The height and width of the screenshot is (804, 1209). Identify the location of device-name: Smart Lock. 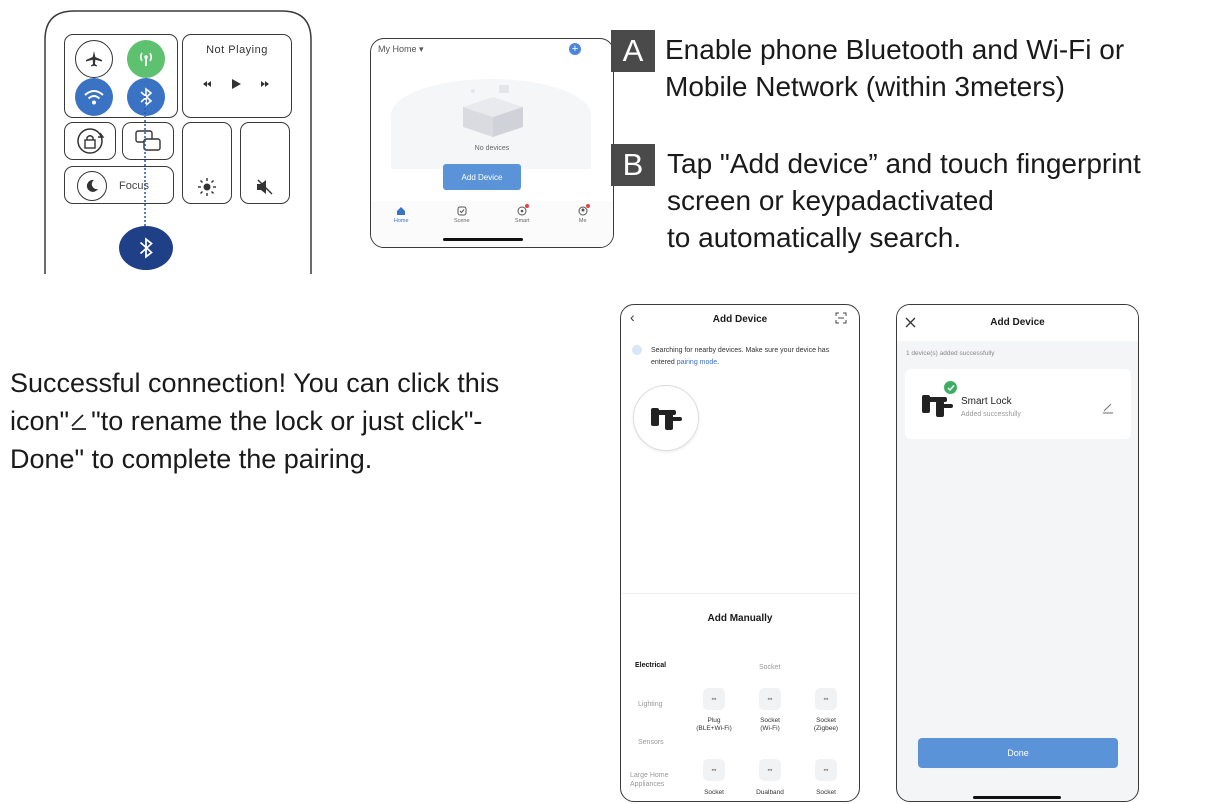
(986, 401).